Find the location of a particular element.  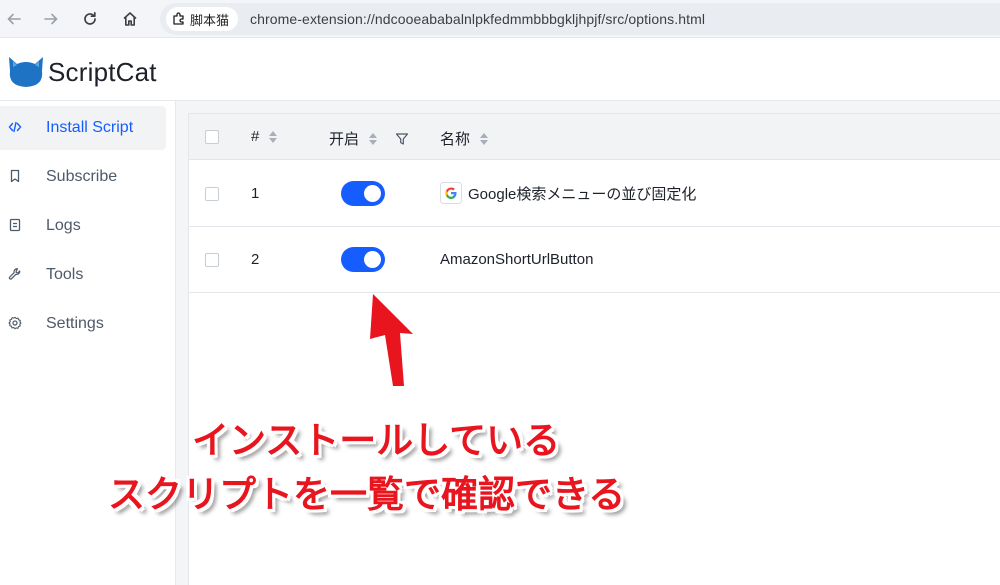

sidebar-item-subscribe: Subscribe is located at coordinates (83, 177).